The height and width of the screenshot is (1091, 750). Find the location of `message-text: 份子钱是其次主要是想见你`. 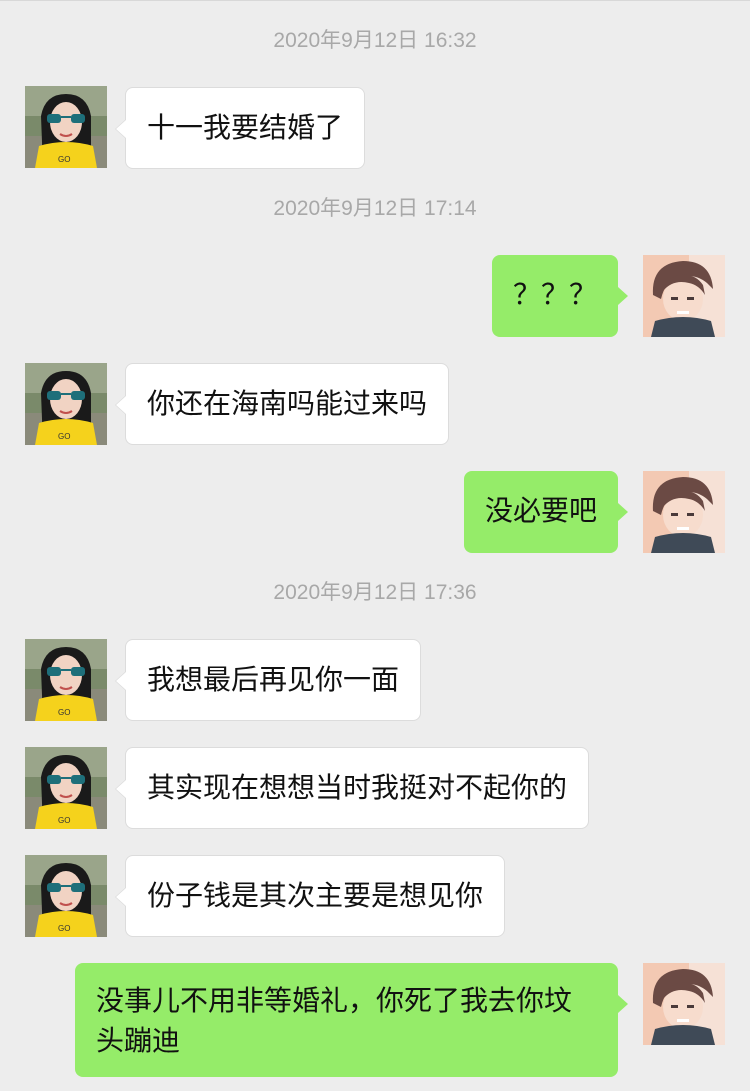

message-text: 份子钱是其次主要是想见你 is located at coordinates (315, 895).